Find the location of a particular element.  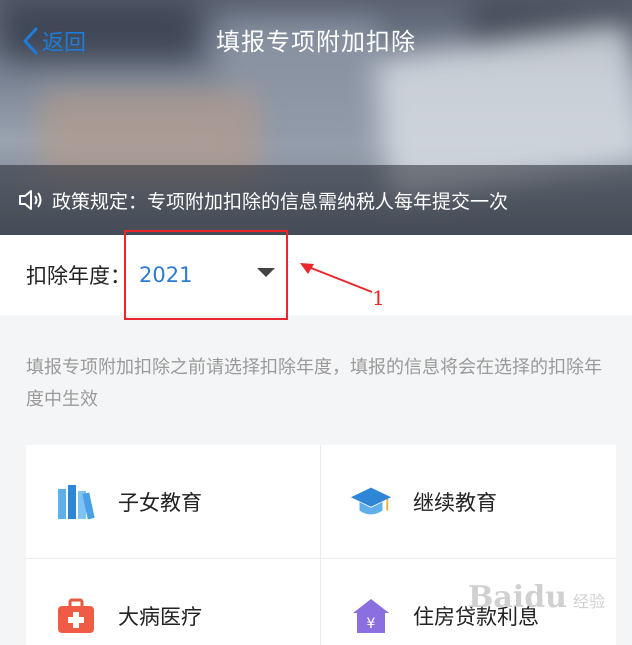

medical-kit-icon is located at coordinates (76, 616).